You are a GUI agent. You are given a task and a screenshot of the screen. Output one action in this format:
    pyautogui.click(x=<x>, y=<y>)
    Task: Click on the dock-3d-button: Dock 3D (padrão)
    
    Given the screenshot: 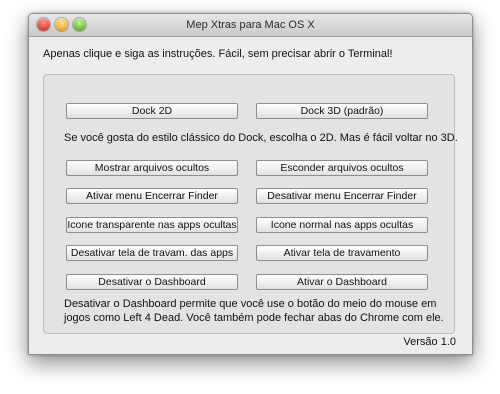 What is the action you would take?
    pyautogui.click(x=342, y=111)
    